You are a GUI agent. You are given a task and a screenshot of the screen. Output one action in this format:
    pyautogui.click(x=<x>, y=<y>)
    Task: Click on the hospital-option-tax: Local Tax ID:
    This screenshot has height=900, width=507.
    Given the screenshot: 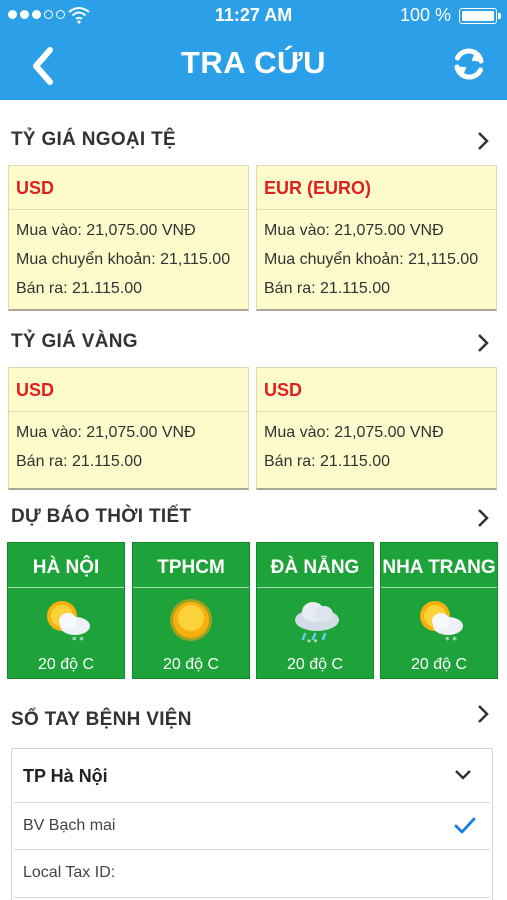 What is the action you would take?
    pyautogui.click(x=252, y=873)
    